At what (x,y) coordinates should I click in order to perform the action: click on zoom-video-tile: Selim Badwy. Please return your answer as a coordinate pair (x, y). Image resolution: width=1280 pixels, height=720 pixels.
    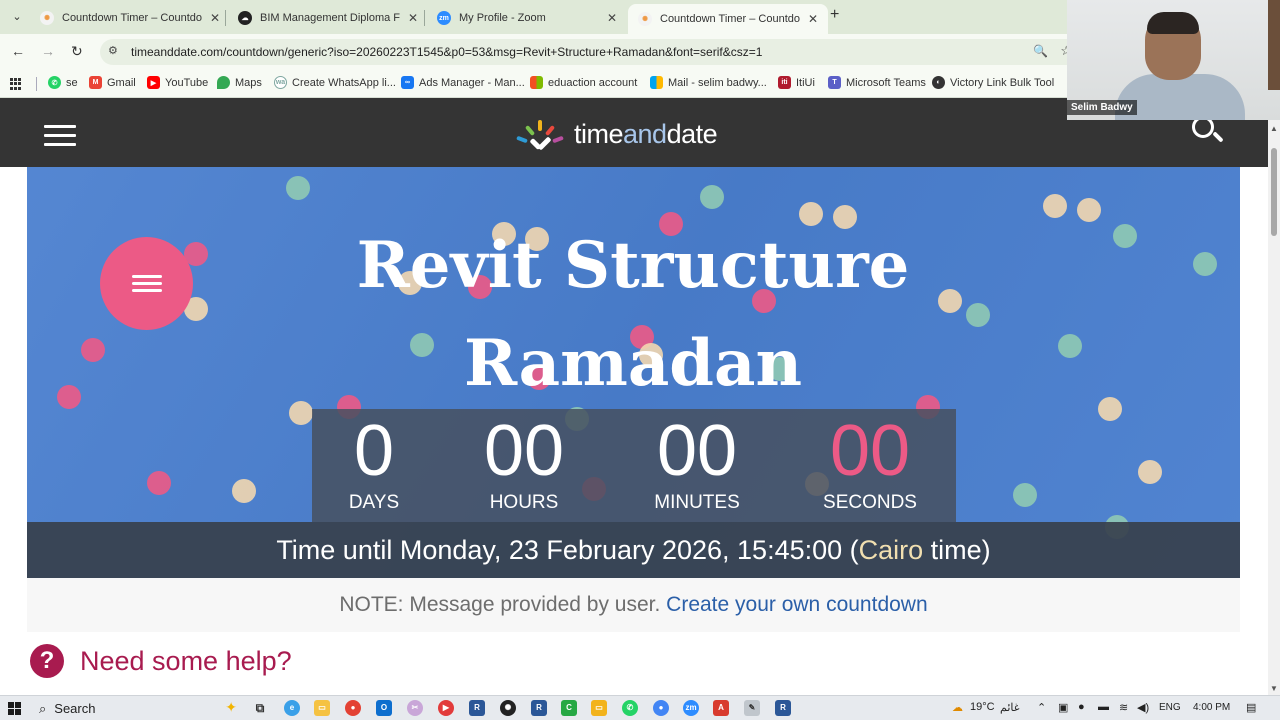
    Looking at the image, I should click on (1173, 60).